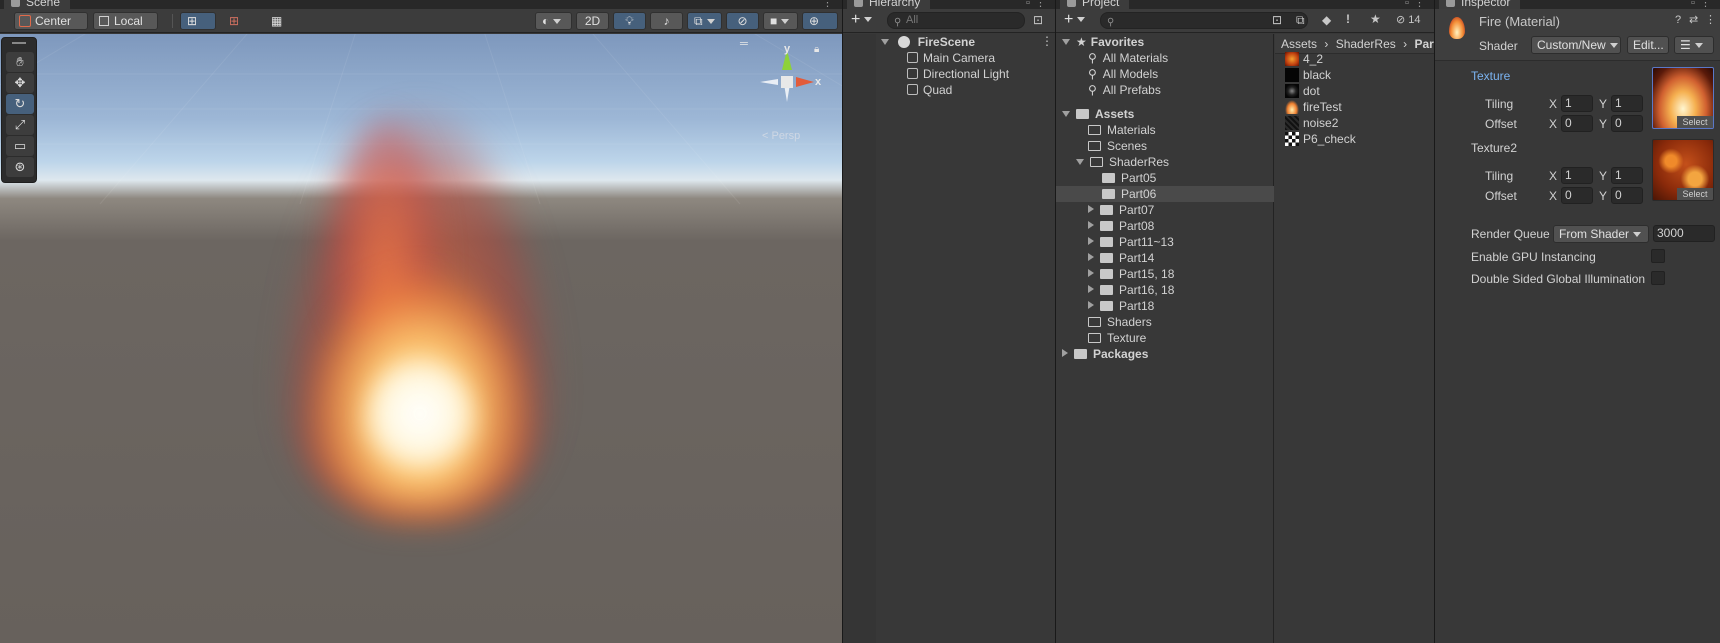 The width and height of the screenshot is (1720, 643). What do you see at coordinates (1117, 338) in the screenshot?
I see `folder-texture: Texture` at bounding box center [1117, 338].